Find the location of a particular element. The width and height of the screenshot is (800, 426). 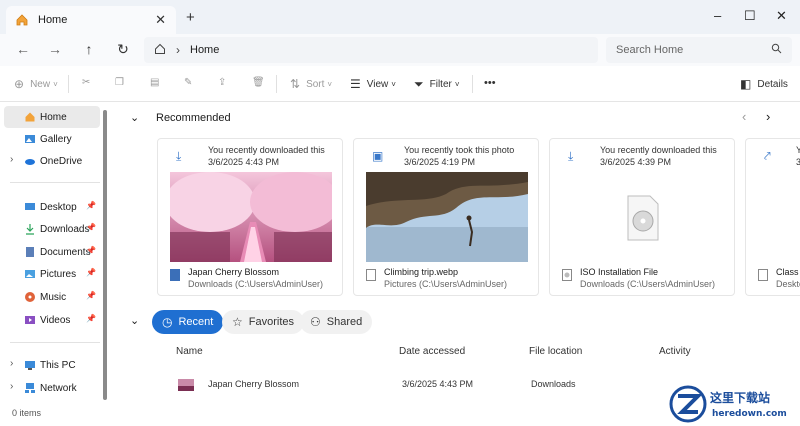

watermark-logo: 这里下载站 heredown.com is located at coordinates (734, 403).